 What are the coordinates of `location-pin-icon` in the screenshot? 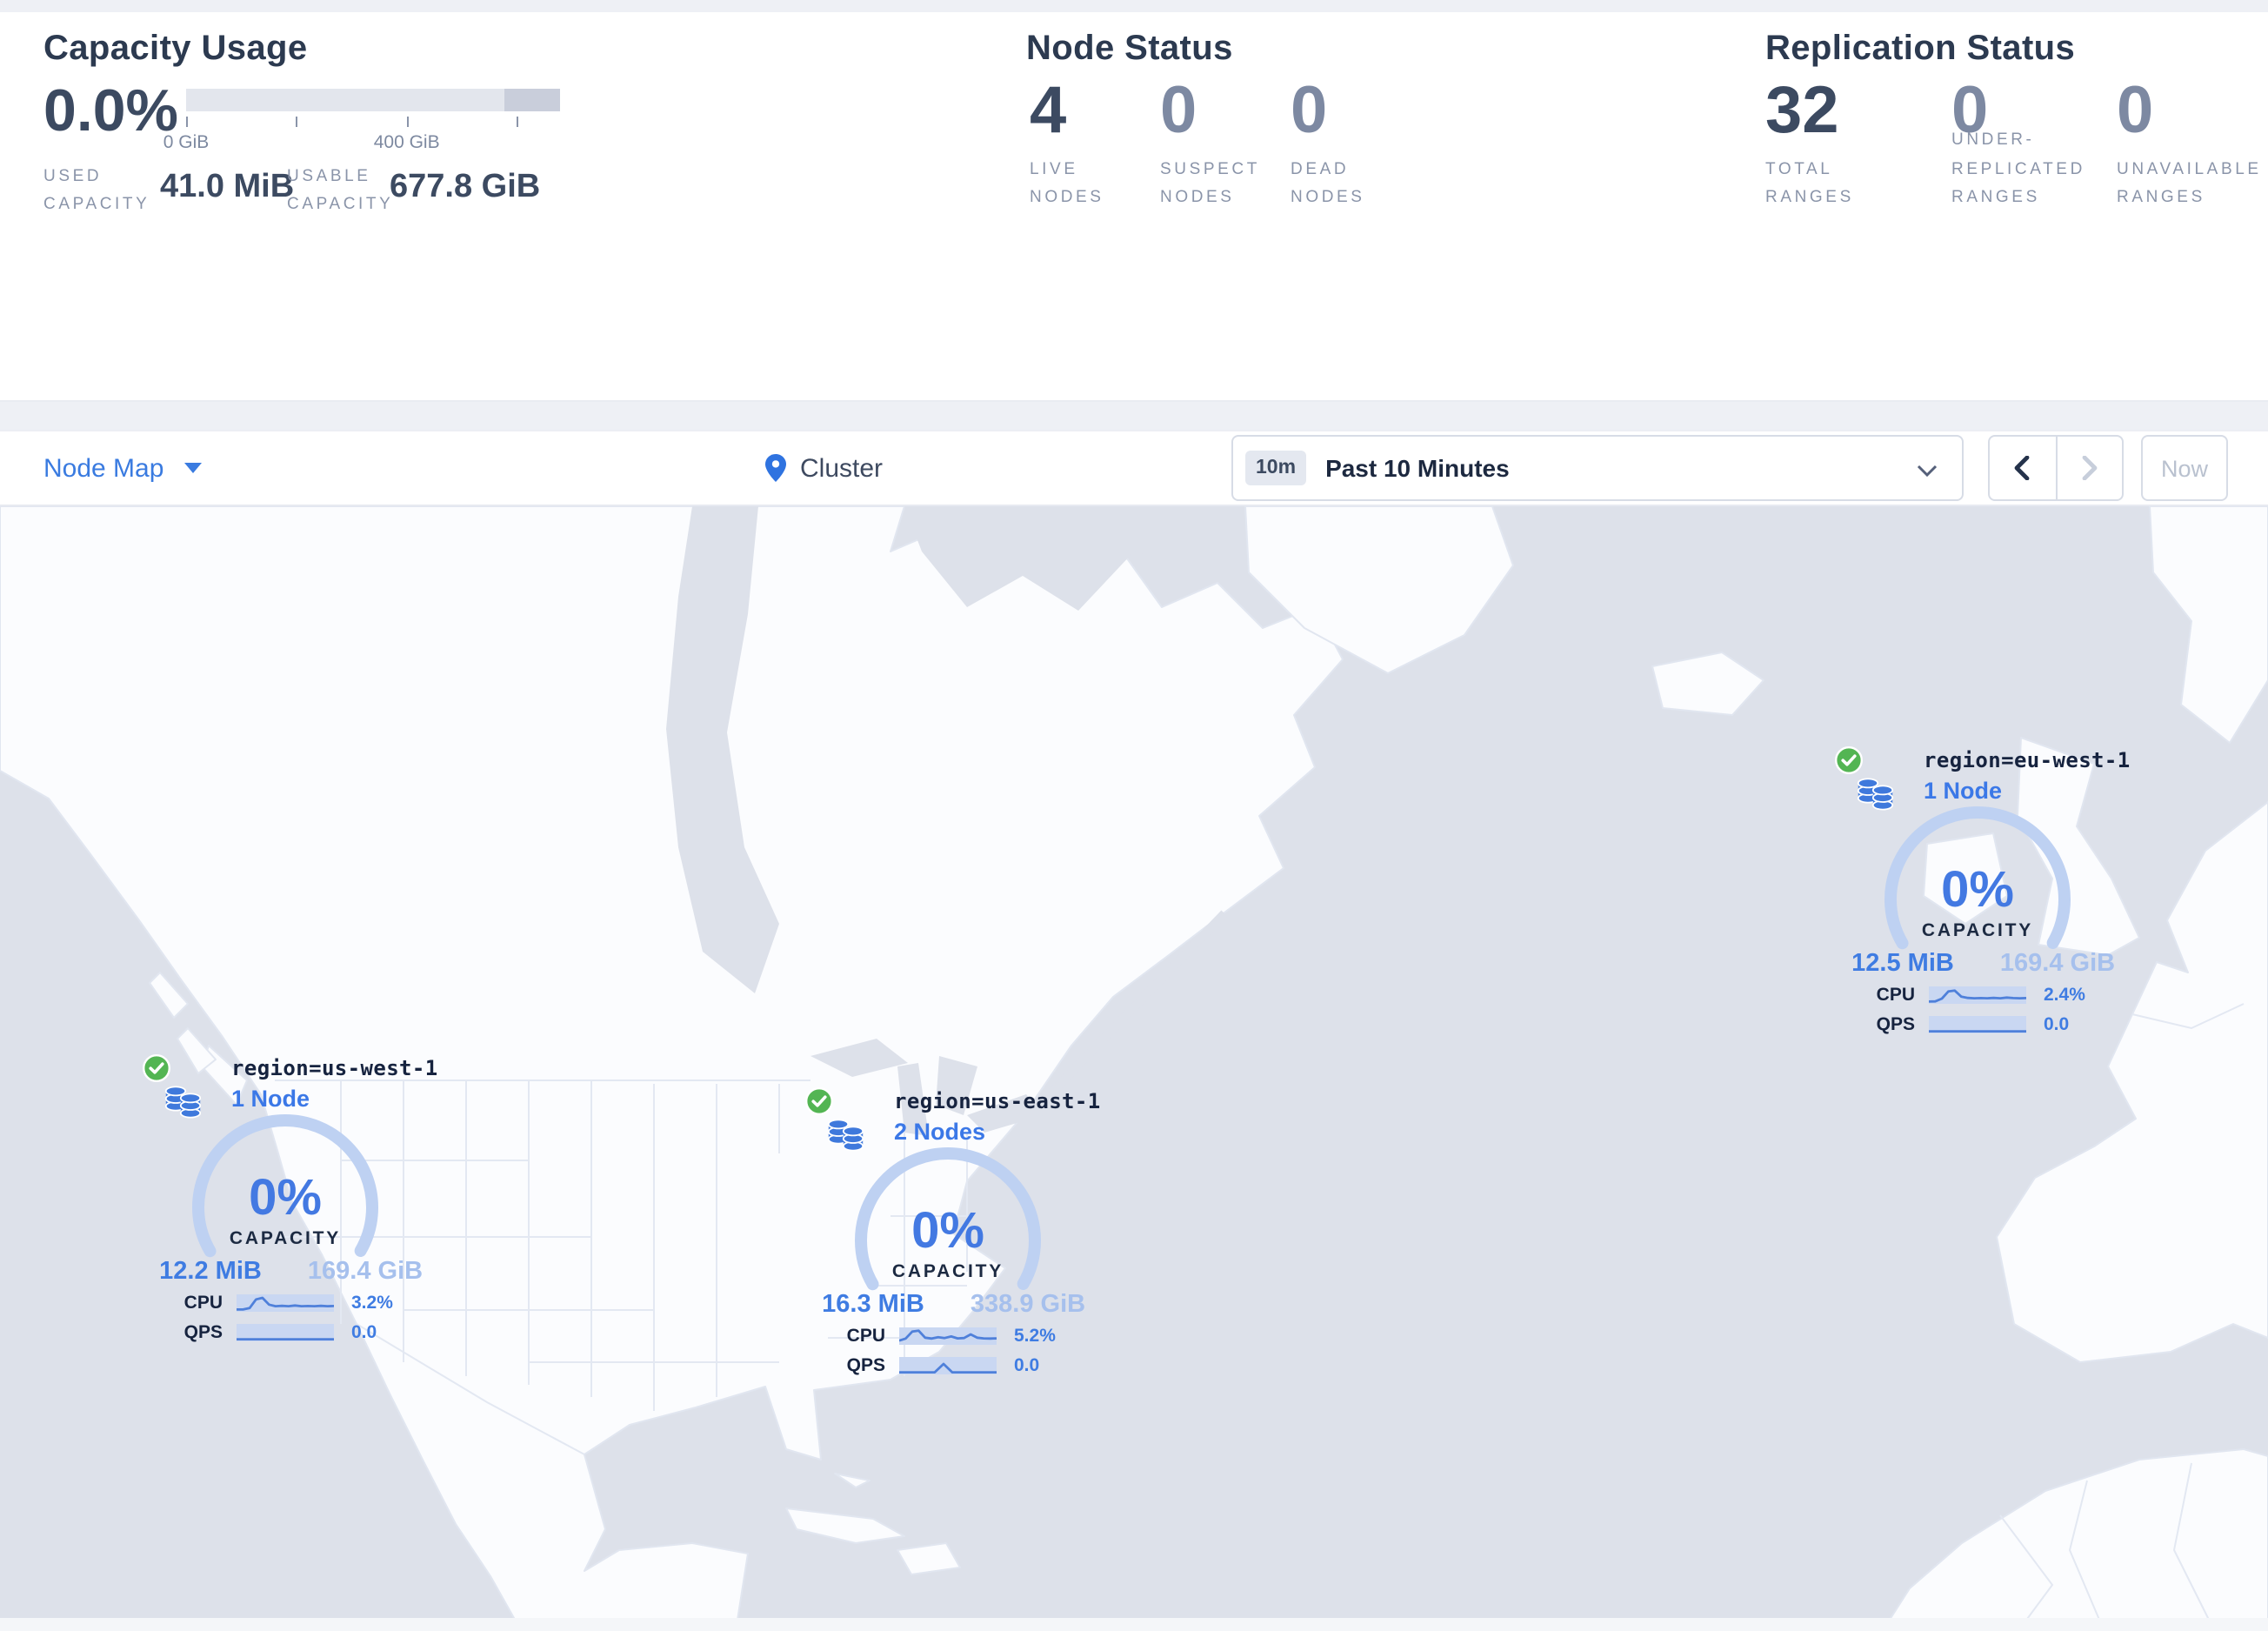 It's located at (775, 468).